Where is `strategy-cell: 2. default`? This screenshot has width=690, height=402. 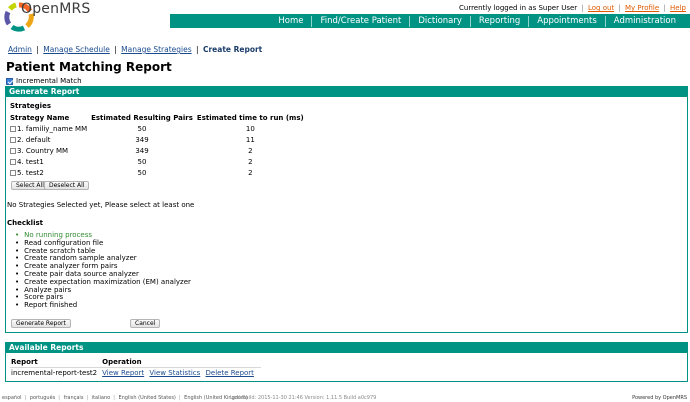
strategy-cell: 2. default is located at coordinates (50, 139).